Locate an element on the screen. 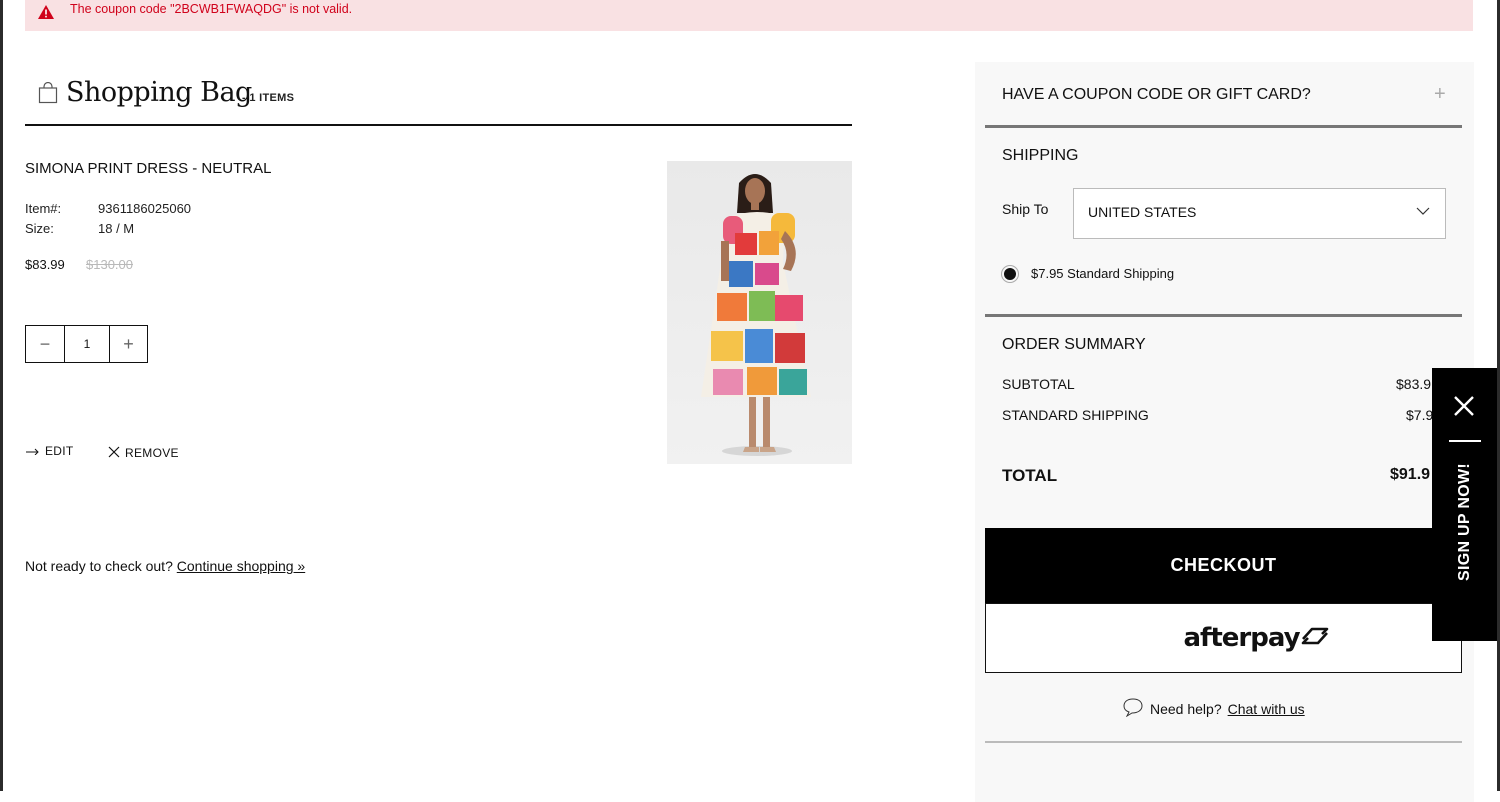  total-value: $91.9 is located at coordinates (1410, 474).